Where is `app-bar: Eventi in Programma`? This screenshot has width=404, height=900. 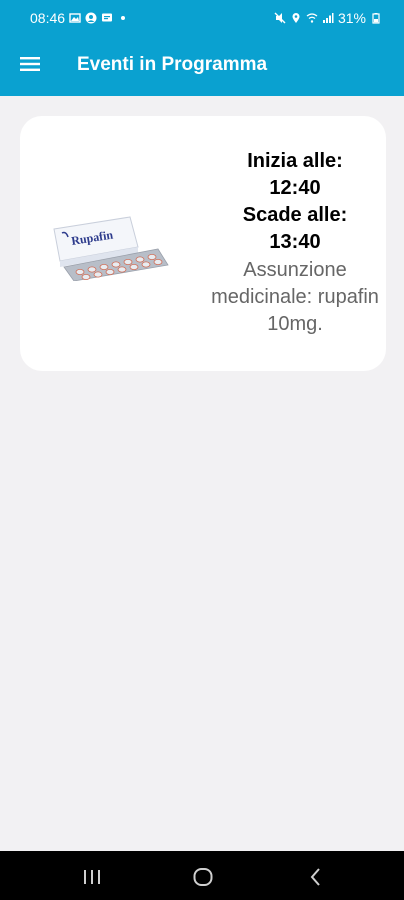 app-bar: Eventi in Programma is located at coordinates (202, 65).